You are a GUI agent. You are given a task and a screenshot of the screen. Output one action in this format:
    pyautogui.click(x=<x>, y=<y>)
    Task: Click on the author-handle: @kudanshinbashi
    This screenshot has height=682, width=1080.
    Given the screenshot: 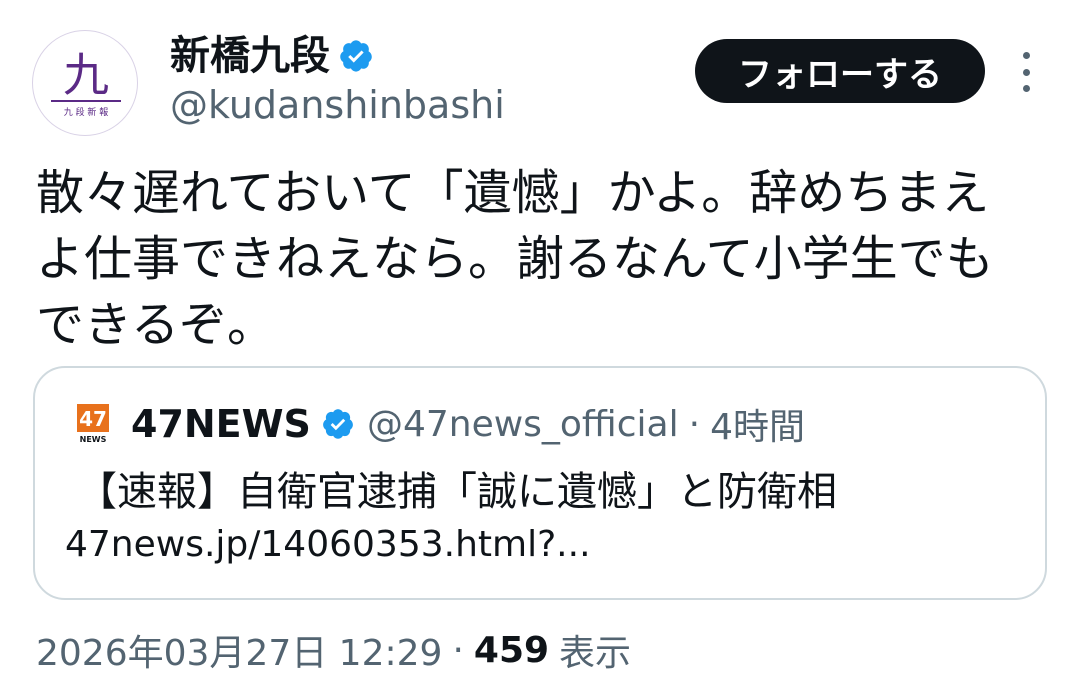 What is the action you would take?
    pyautogui.click(x=337, y=105)
    